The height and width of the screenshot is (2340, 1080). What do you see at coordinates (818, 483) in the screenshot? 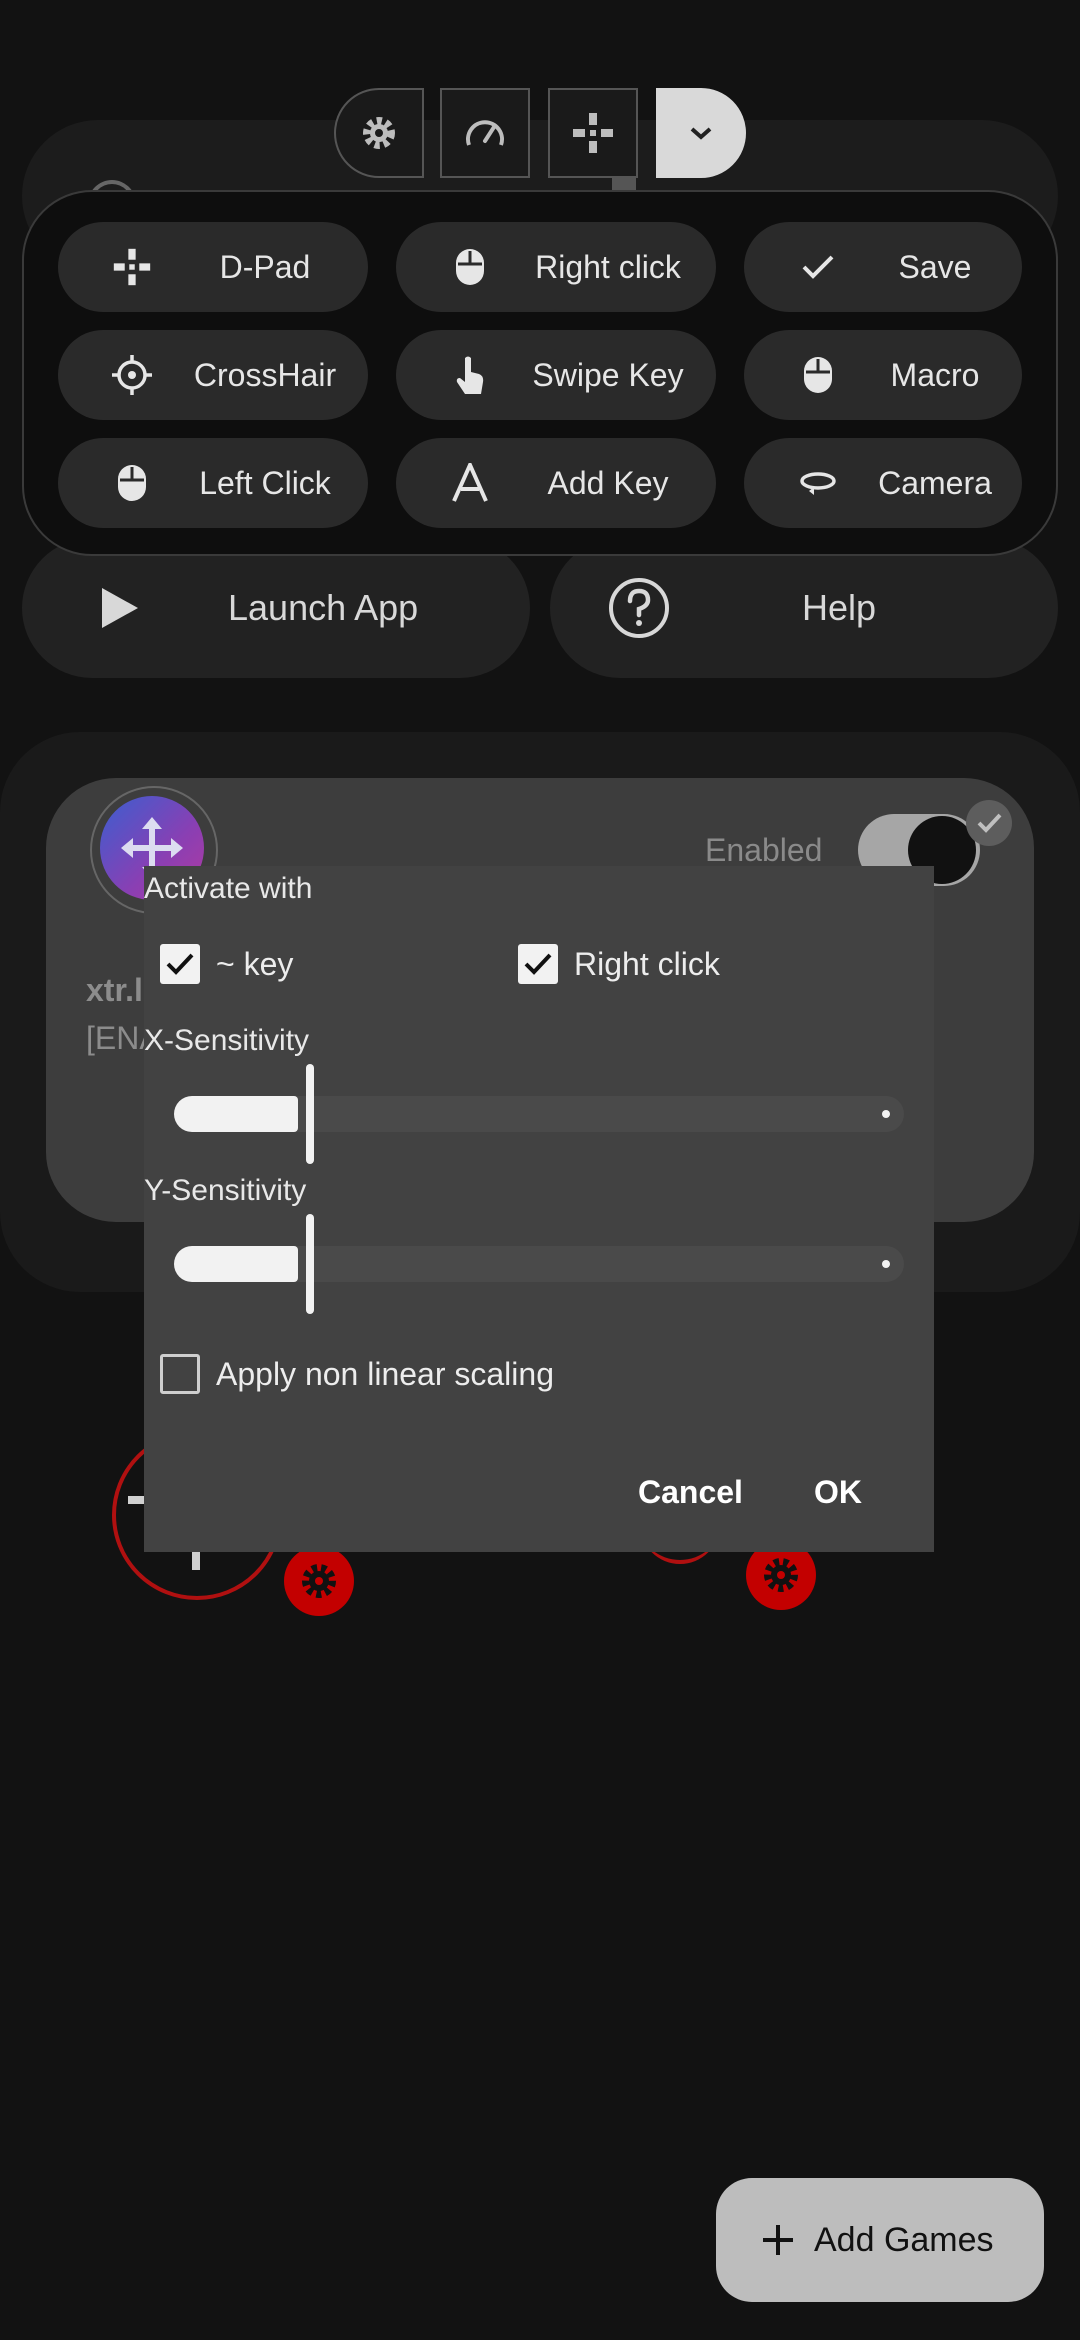
I see `rotate-icon` at bounding box center [818, 483].